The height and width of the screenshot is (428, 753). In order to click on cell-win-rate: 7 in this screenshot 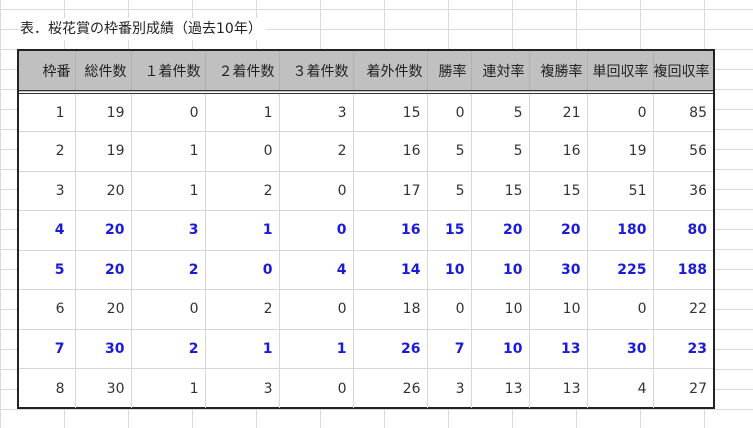, I will do `click(449, 349)`.